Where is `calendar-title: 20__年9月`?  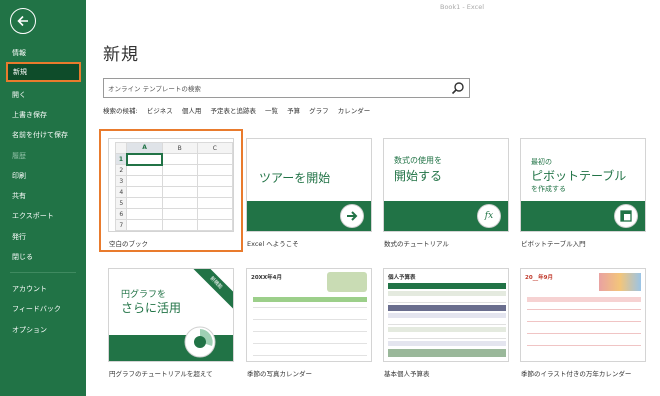
calendar-title: 20__年9月 is located at coordinates (539, 278).